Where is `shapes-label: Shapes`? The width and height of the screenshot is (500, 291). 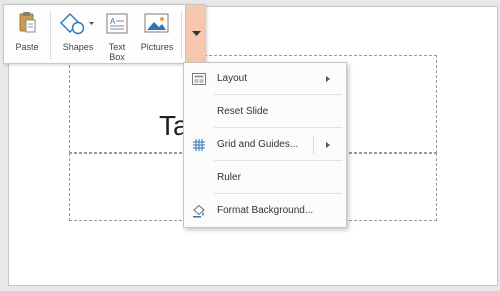 shapes-label: Shapes is located at coordinates (78, 47).